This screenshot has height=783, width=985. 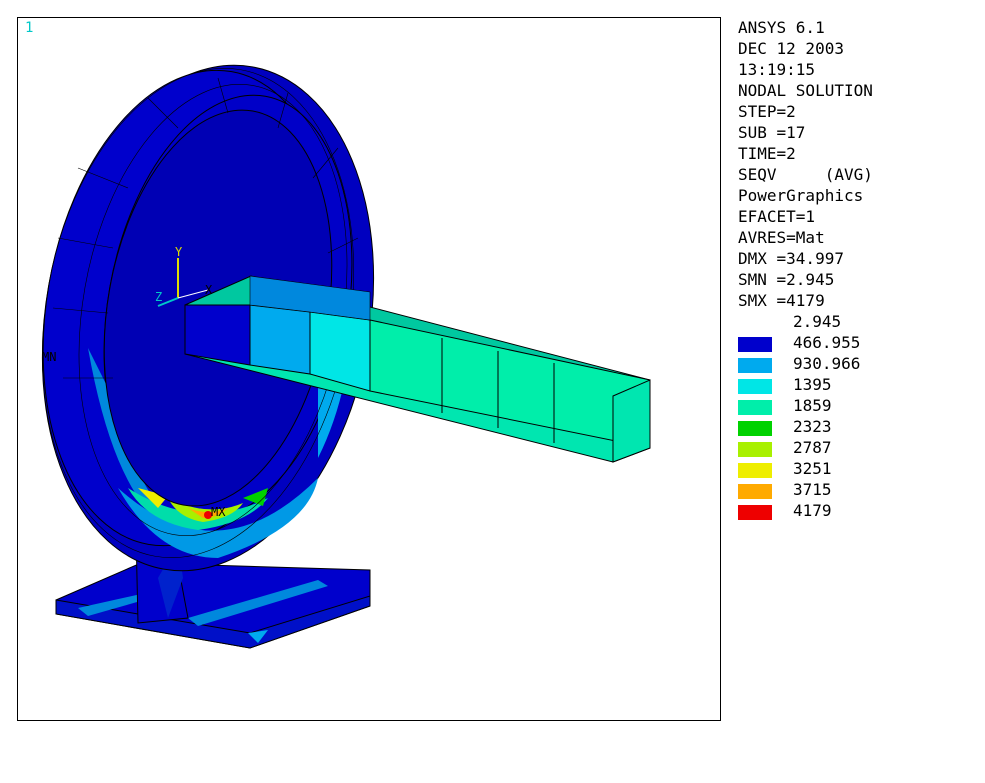 What do you see at coordinates (812, 510) in the screenshot?
I see `legend-label: 4179` at bounding box center [812, 510].